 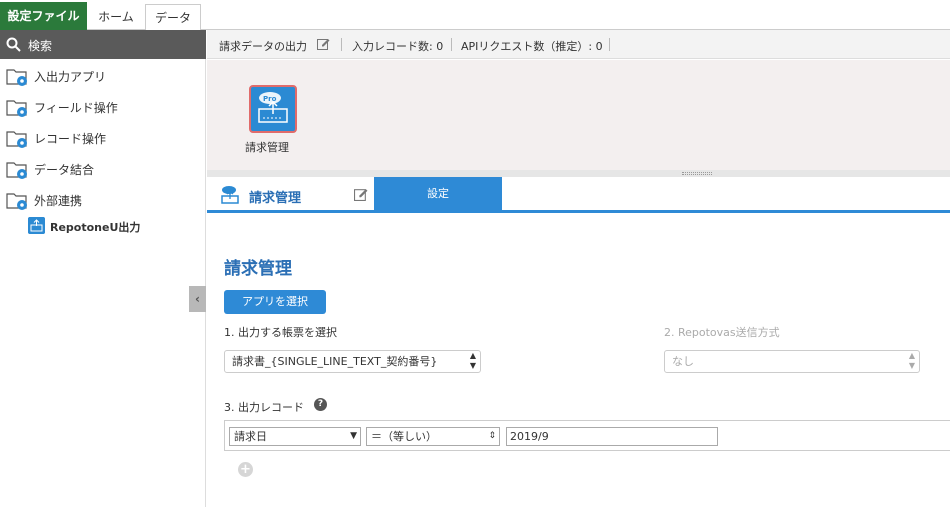 I want to click on step3-label: 3. 出力レコード, so click(x=264, y=407).